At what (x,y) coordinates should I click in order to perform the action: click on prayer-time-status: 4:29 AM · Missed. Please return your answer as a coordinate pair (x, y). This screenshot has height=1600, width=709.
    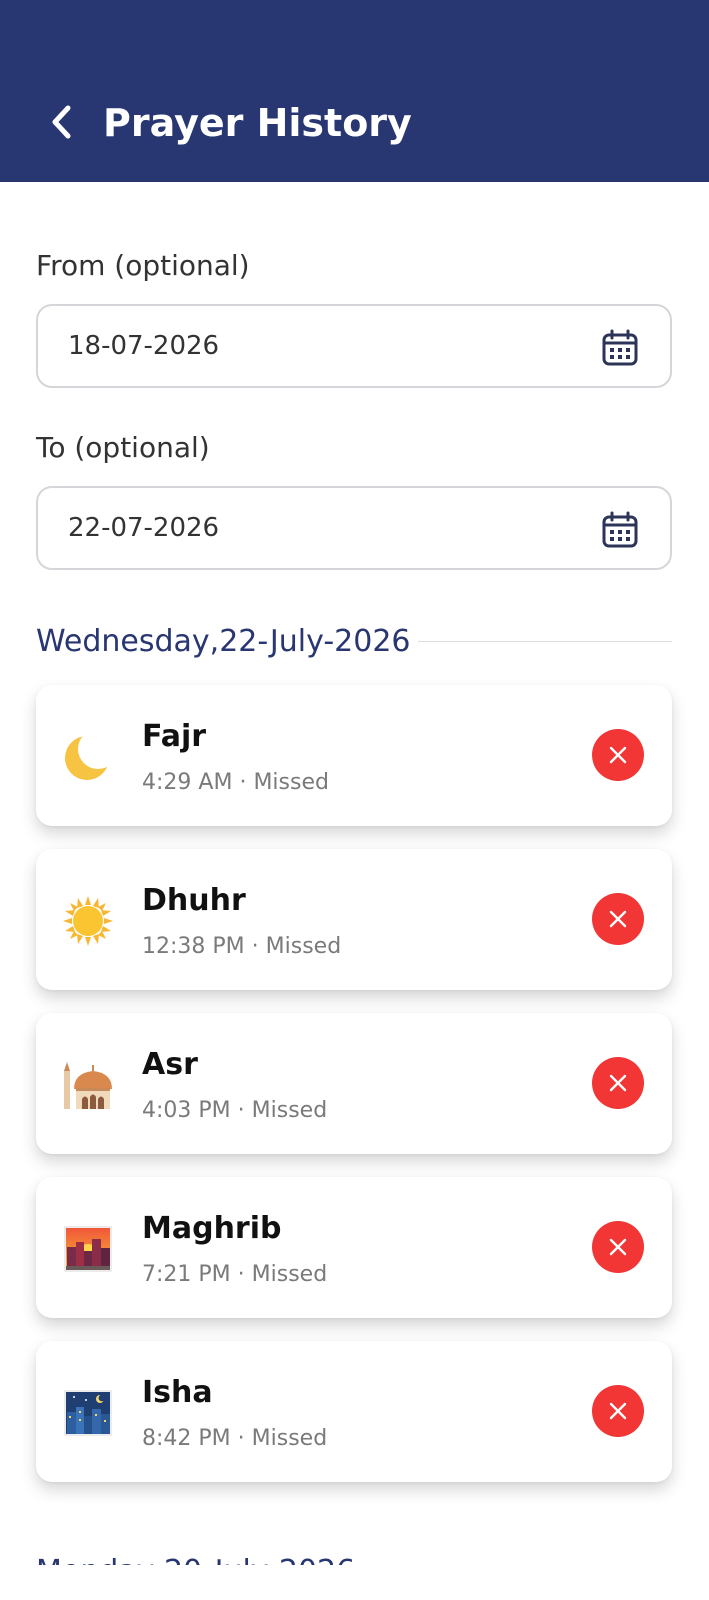
    Looking at the image, I should click on (235, 783).